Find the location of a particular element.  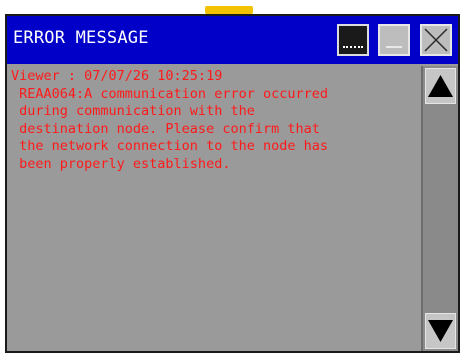

minimize-icon is located at coordinates (394, 47).